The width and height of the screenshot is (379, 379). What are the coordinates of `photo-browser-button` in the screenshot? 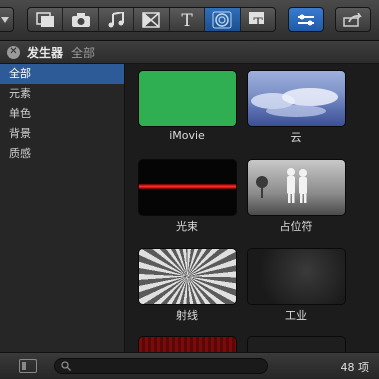 It's located at (81, 19).